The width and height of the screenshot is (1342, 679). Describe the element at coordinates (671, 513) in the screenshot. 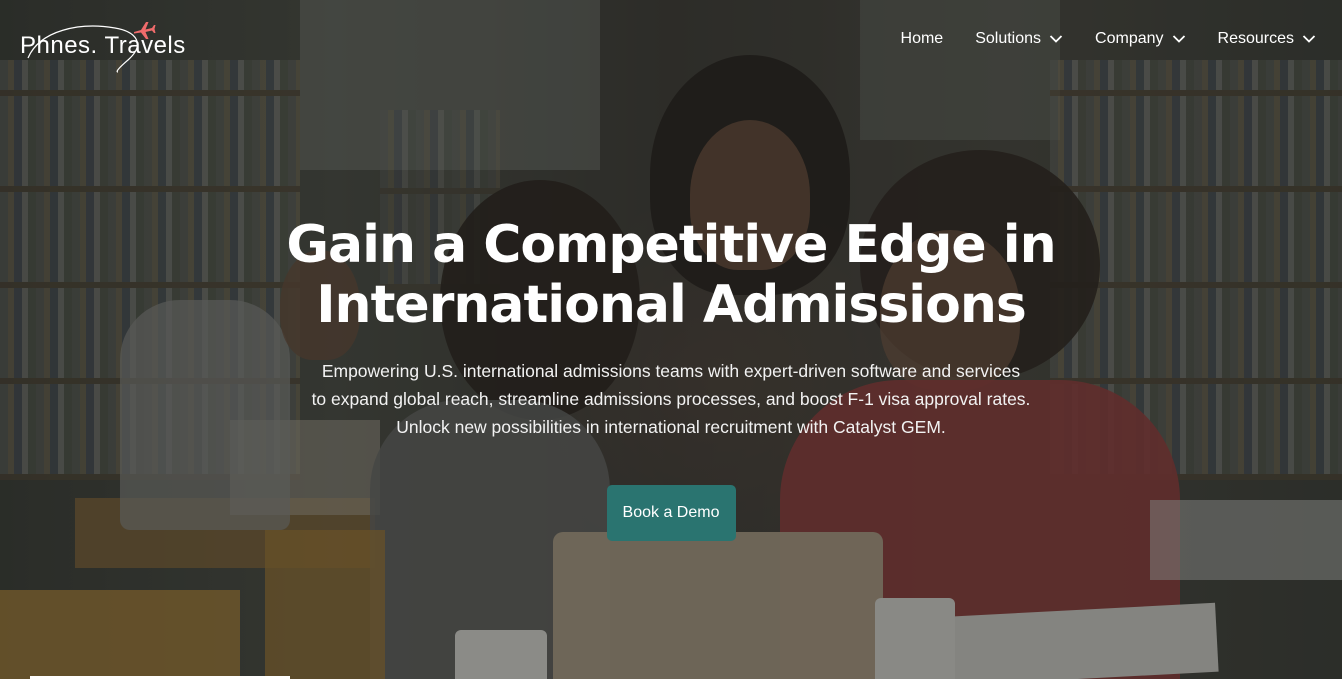

I see `book-demo-button: Book a Demo` at that location.